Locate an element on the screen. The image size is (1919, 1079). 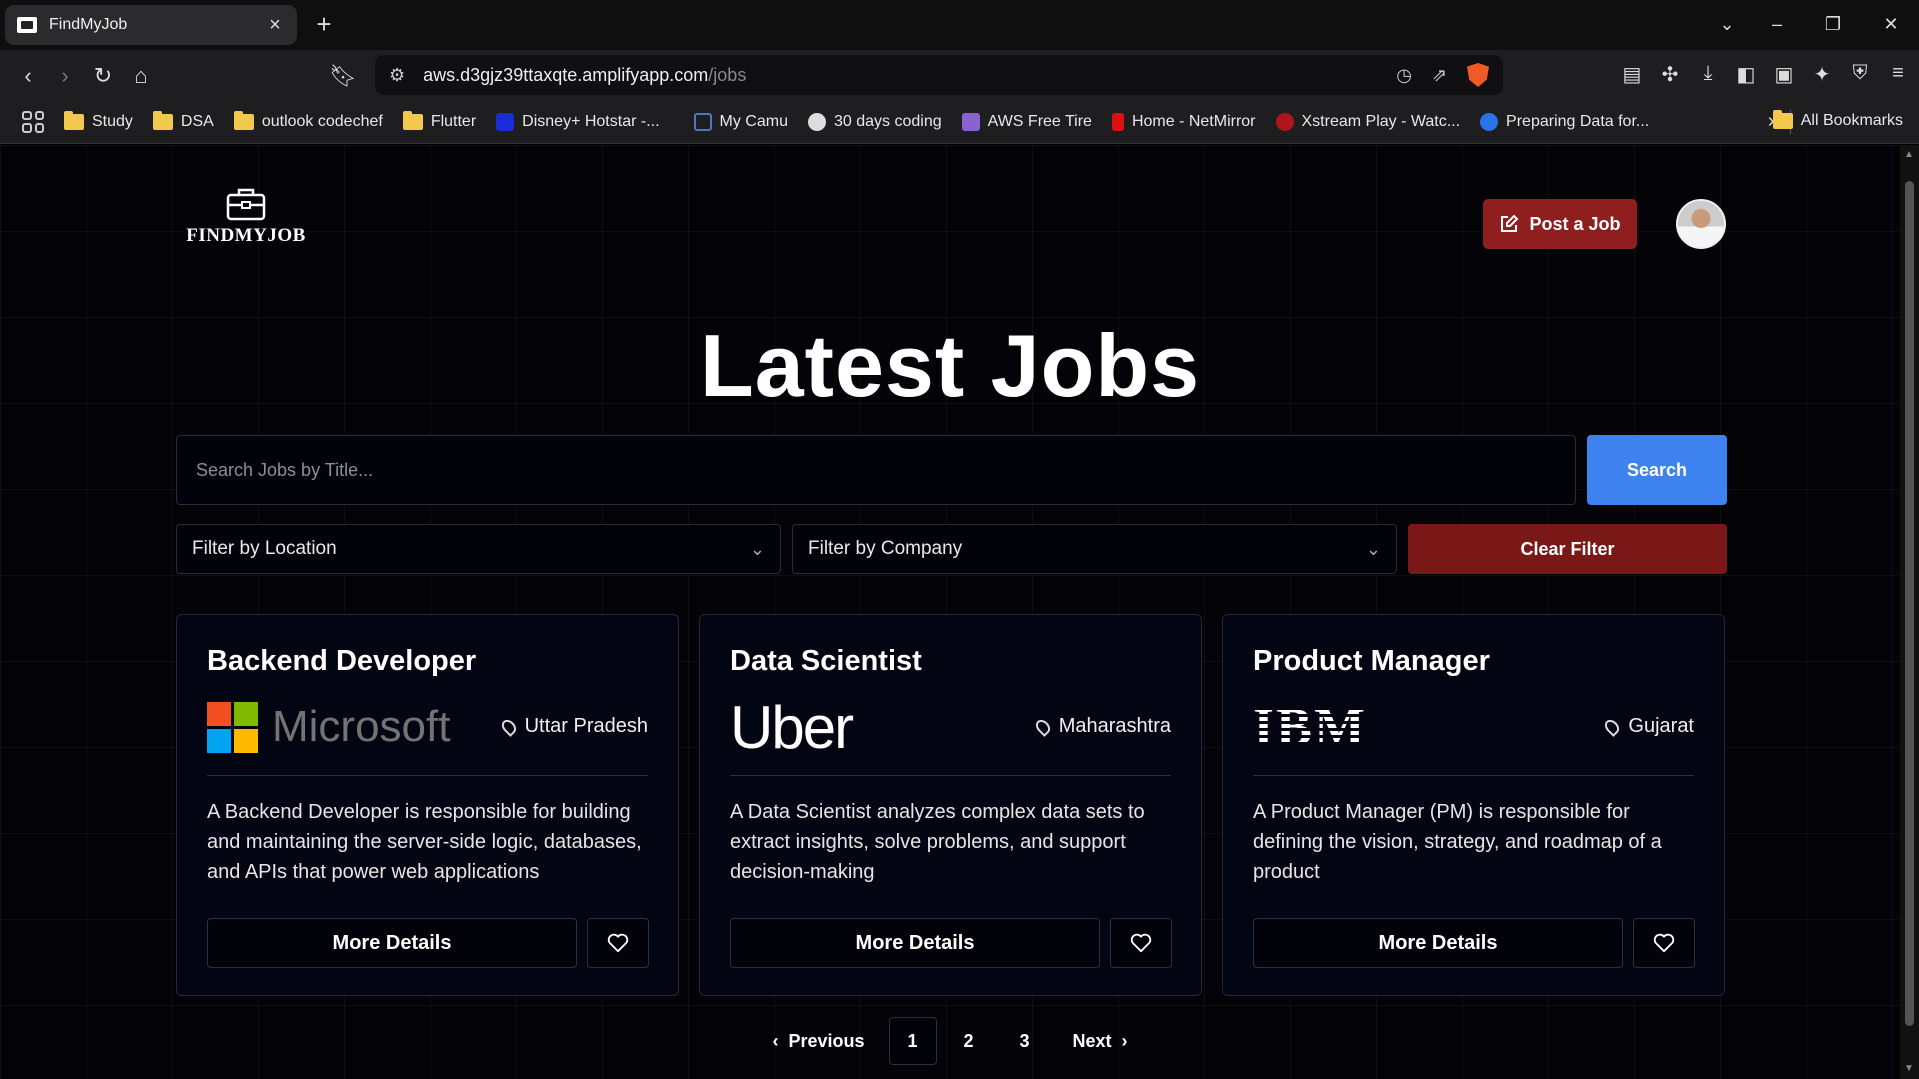
sidebar-icon: ◧ is located at coordinates (1746, 74).